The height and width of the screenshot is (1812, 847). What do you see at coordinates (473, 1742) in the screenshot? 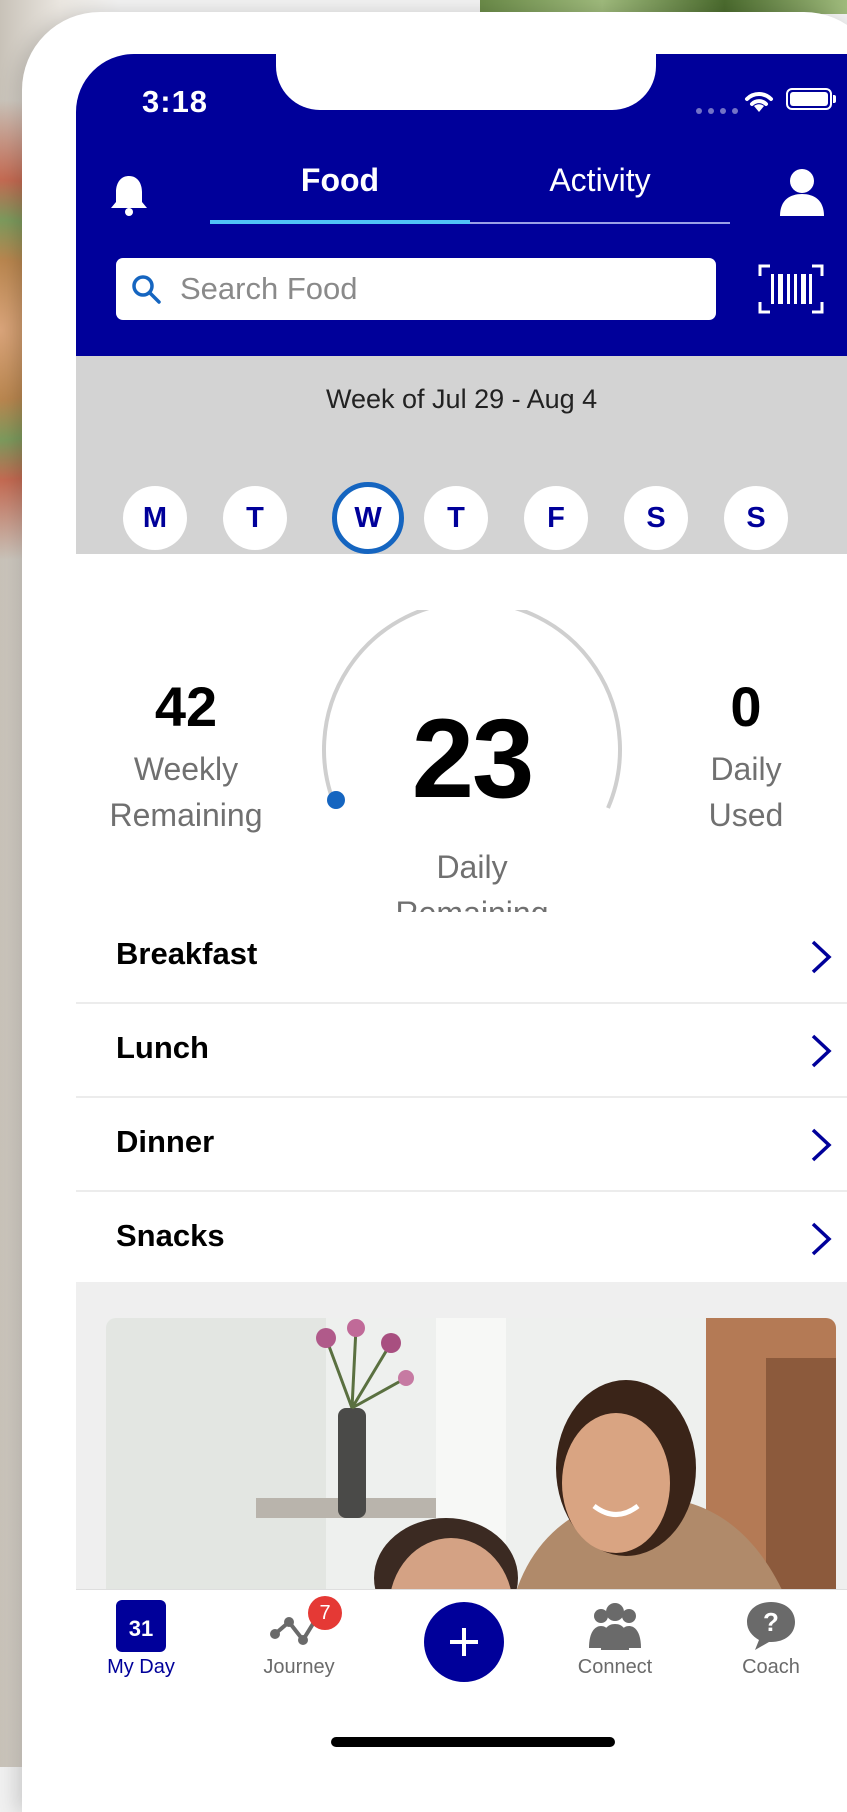
I see `home-indicator` at bounding box center [473, 1742].